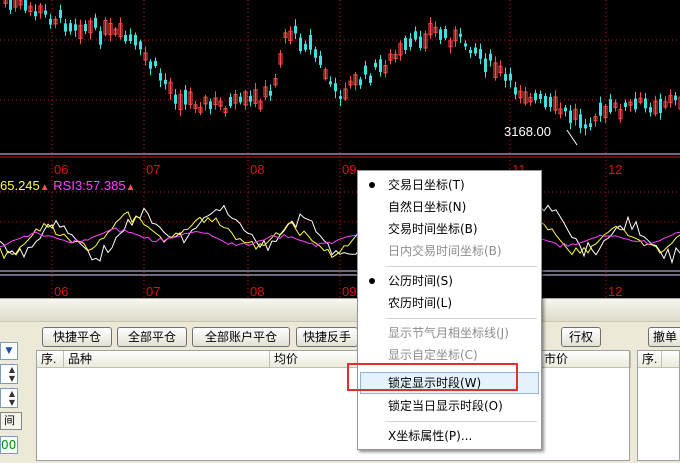 Image resolution: width=680 pixels, height=463 pixels. What do you see at coordinates (89, 185) in the screenshot?
I see `indicator-value-rsi3: RSI3:57.385` at bounding box center [89, 185].